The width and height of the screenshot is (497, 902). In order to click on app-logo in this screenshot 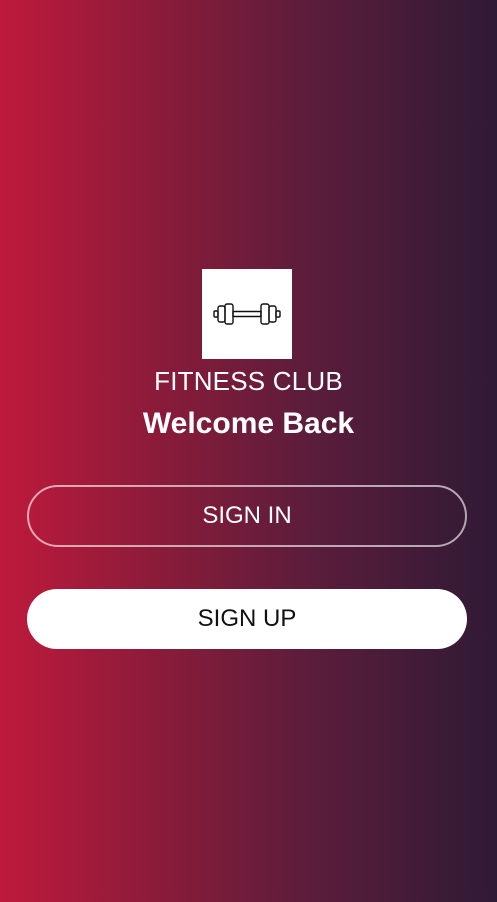, I will do `click(247, 314)`.